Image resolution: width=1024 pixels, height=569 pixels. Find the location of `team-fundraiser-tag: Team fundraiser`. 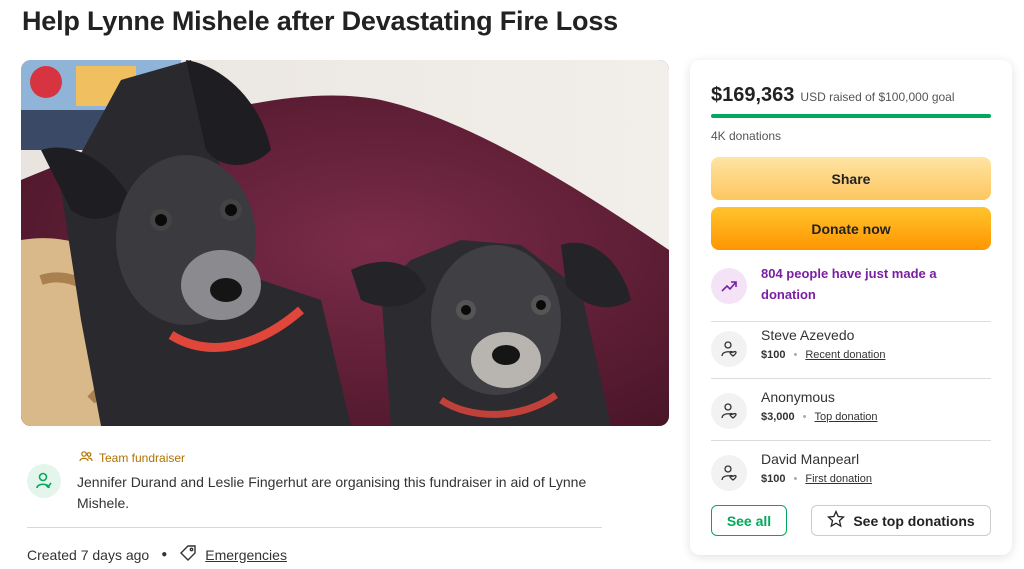

team-fundraiser-tag: Team fundraiser is located at coordinates (132, 457).